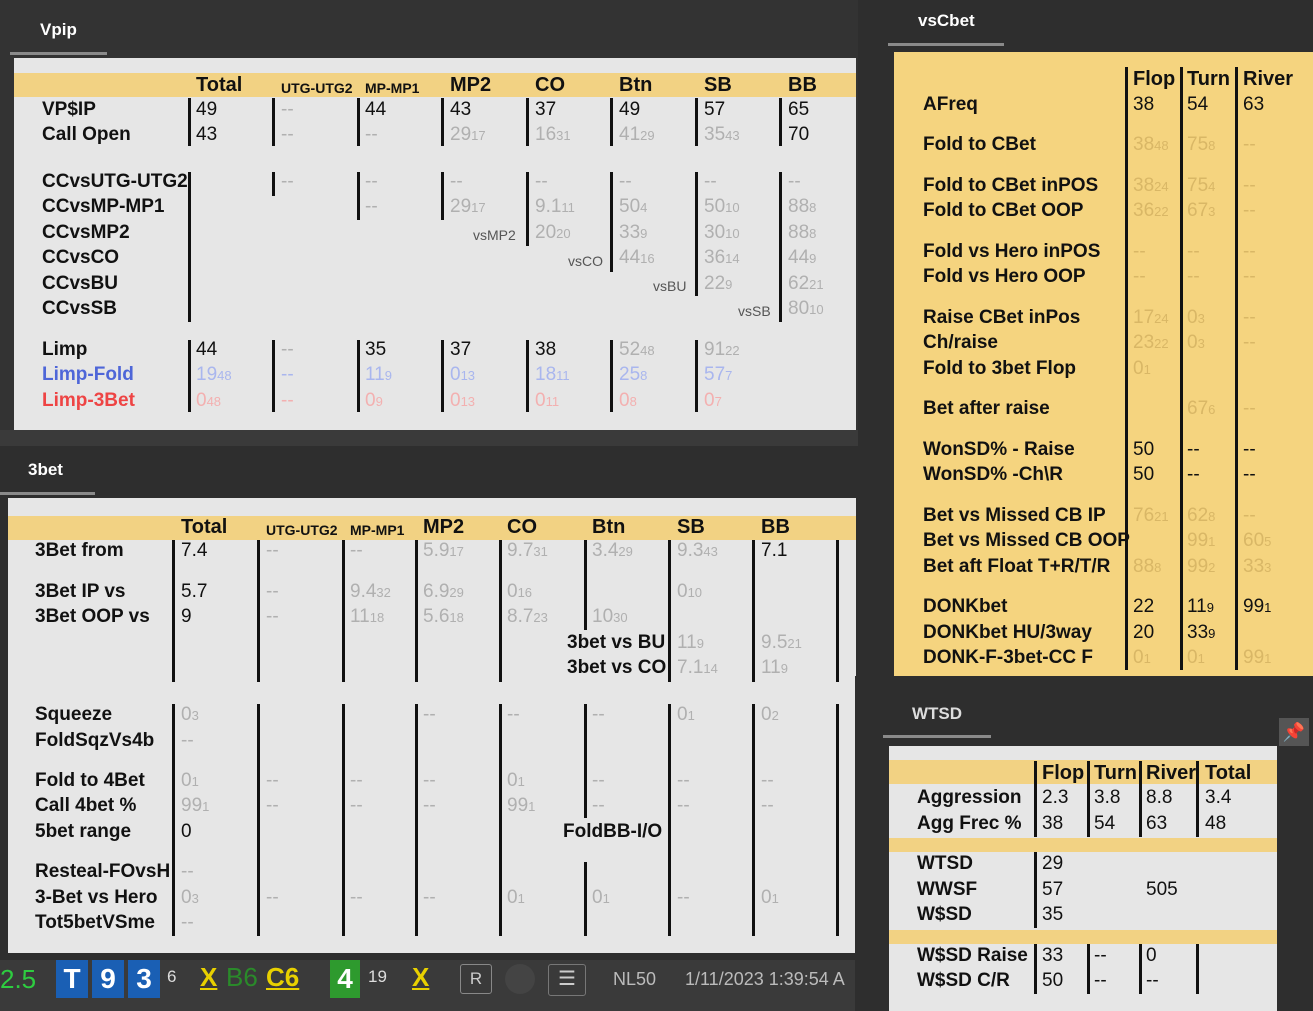 This screenshot has height=1011, width=1313. I want to click on cc-val: 8010, so click(806, 308).